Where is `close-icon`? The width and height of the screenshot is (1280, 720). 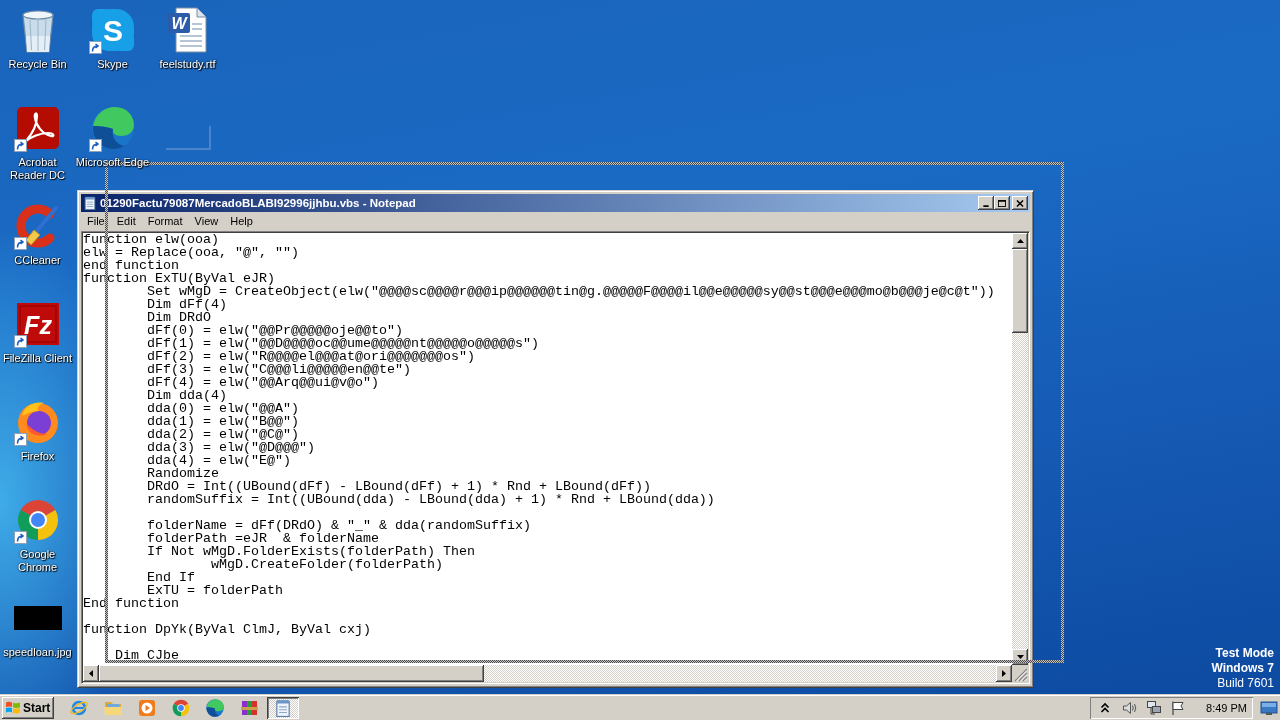 close-icon is located at coordinates (1020, 203).